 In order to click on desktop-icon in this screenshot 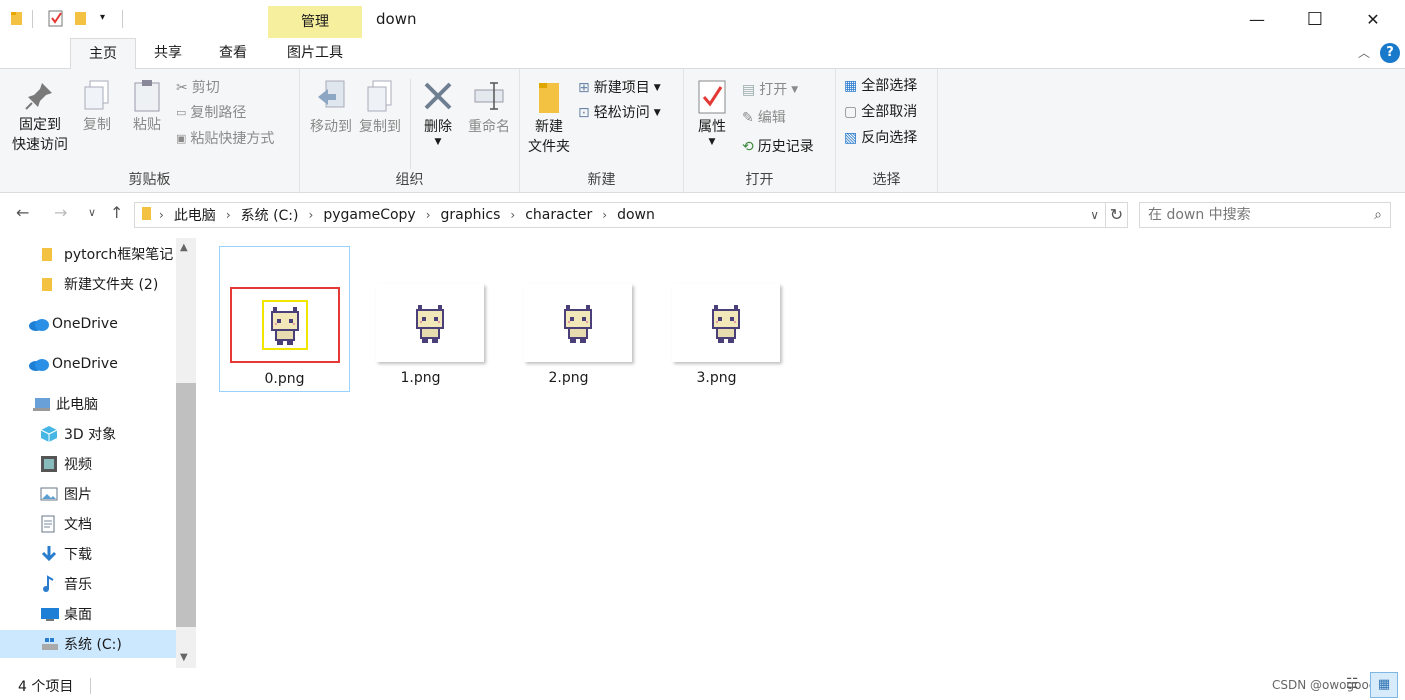, I will do `click(52, 614)`.